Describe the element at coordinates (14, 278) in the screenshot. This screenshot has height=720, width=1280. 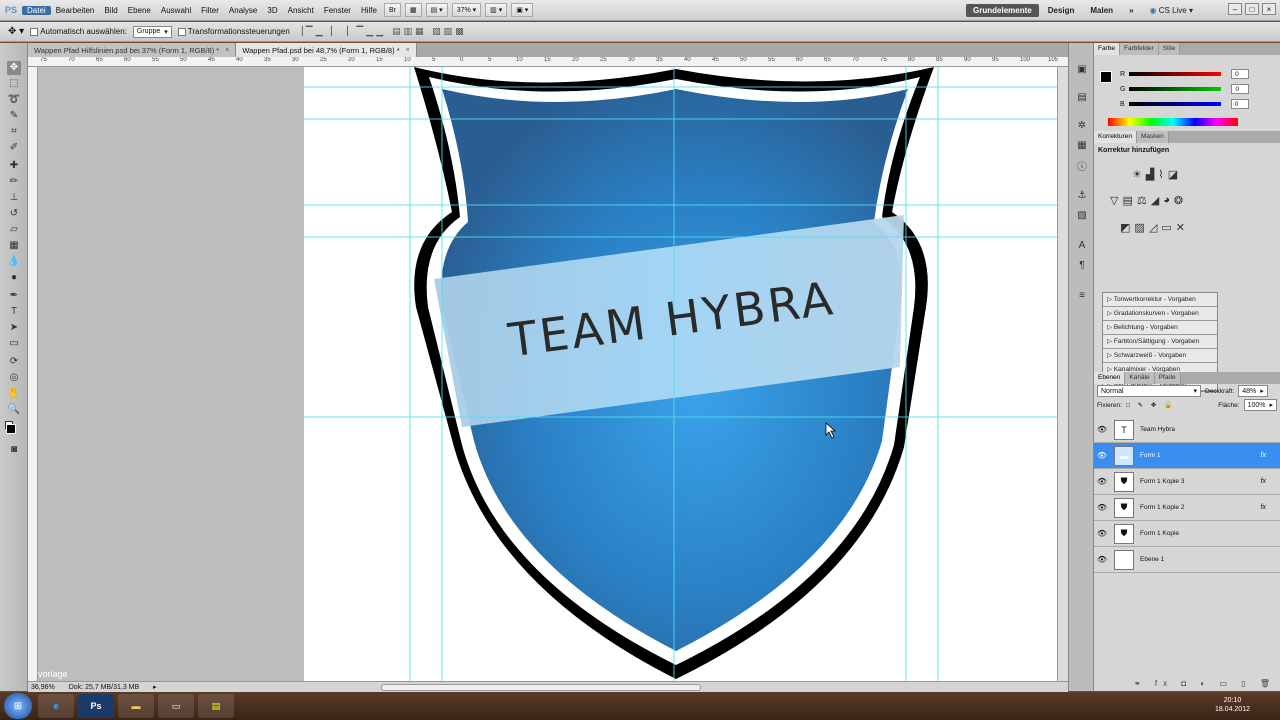
I see `dodge-tool-icon: ●` at that location.